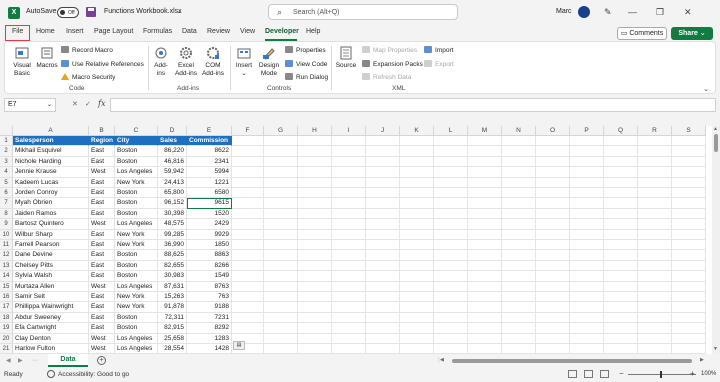 This screenshot has width=720, height=382. Describe the element at coordinates (588, 374) in the screenshot. I see `page-layout-view-icon` at that location.